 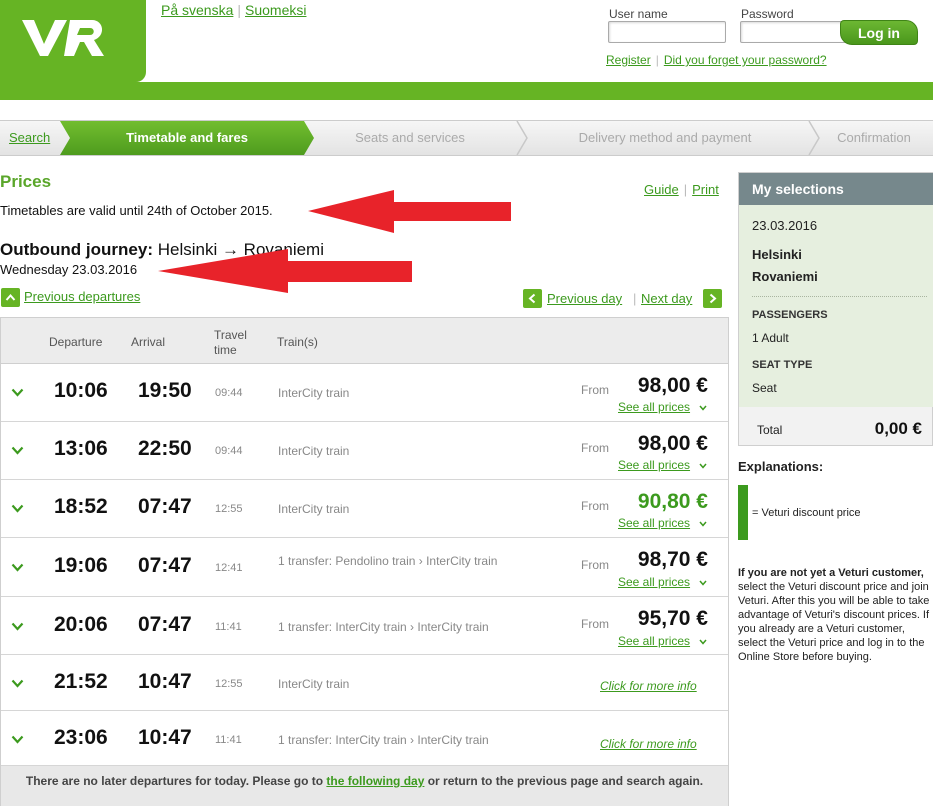 I want to click on previous-departures-link: Previous departures, so click(x=82, y=296).